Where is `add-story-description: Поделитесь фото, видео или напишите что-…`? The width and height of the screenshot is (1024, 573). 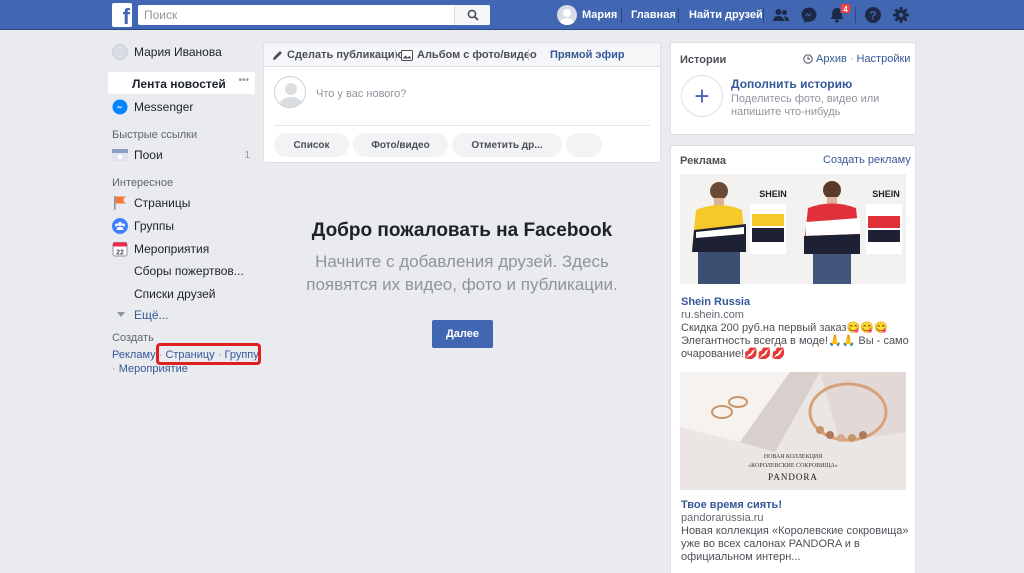 add-story-description: Поделитесь фото, видео или напишите что-… is located at coordinates (805, 106).